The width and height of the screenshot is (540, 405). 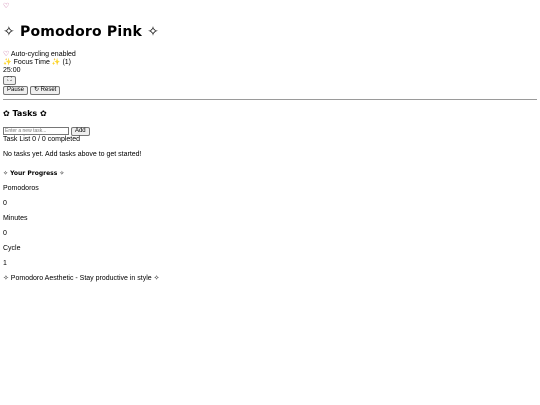 What do you see at coordinates (34, 173) in the screenshot?
I see `progress-title: ✧ Your Progress ✧` at bounding box center [34, 173].